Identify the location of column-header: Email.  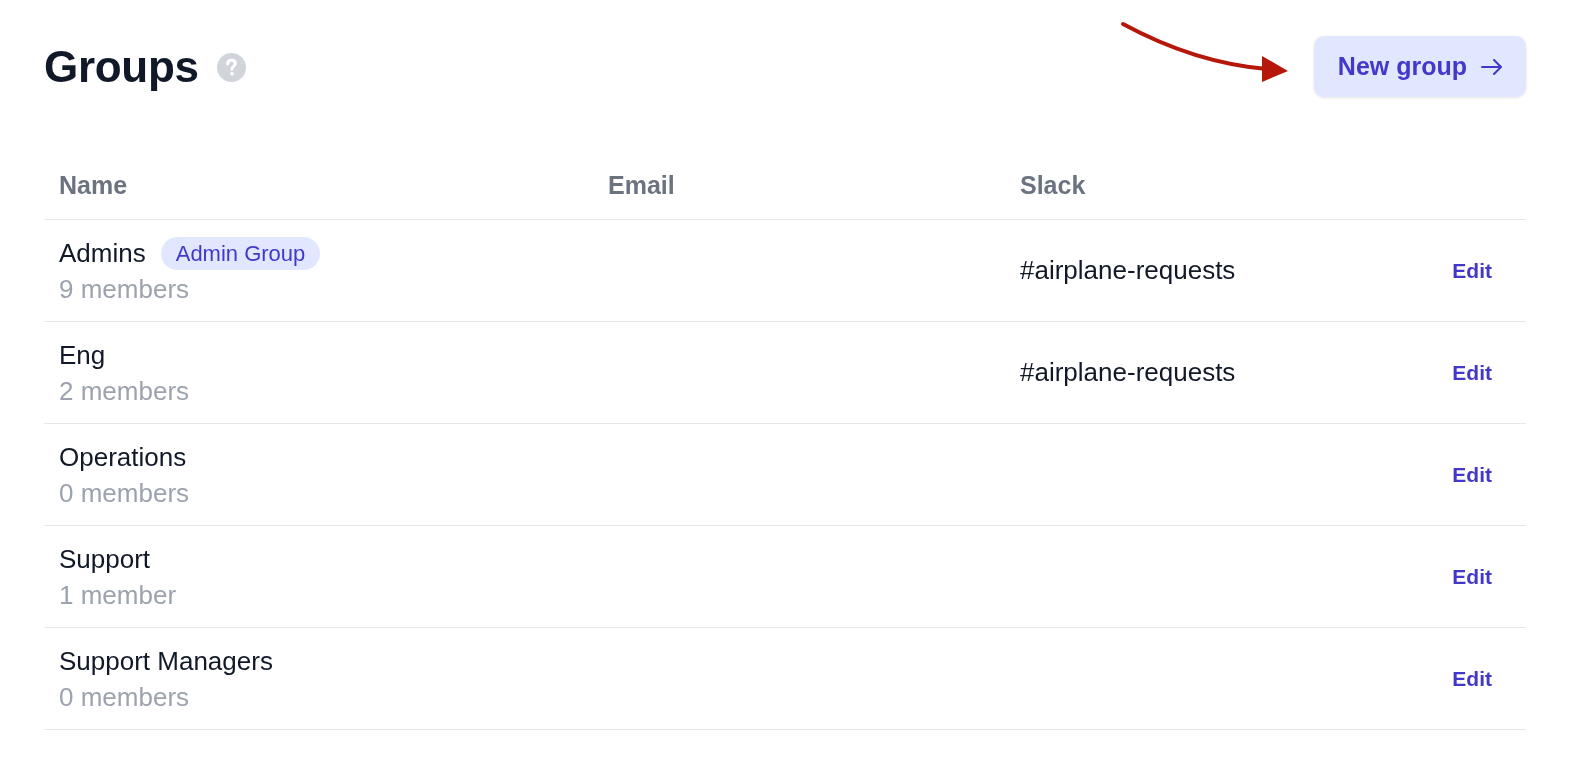
(641, 185).